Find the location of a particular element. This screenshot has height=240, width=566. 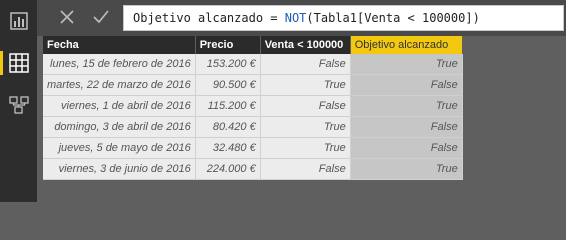

relationships-view-icon is located at coordinates (18, 105).